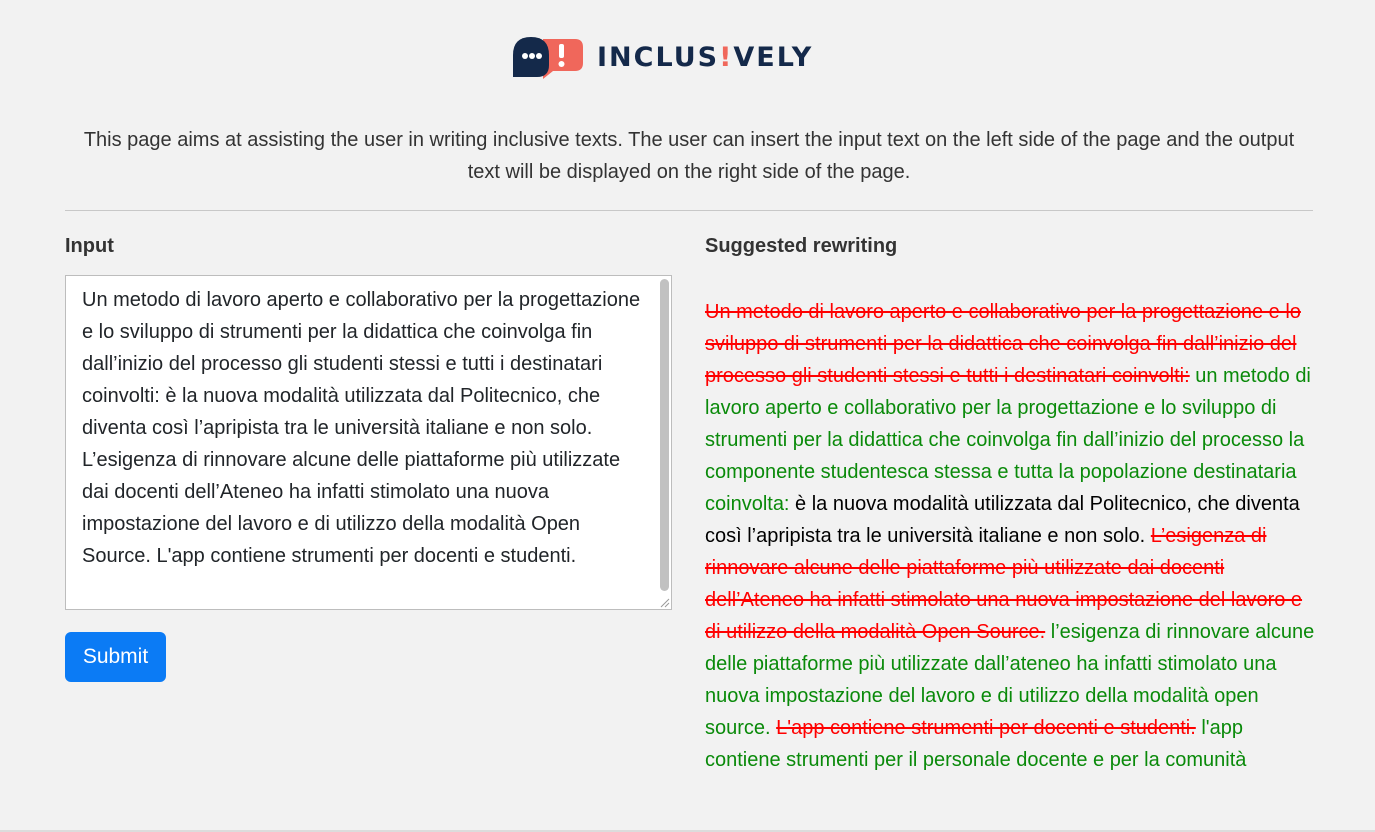 The image size is (1375, 832). I want to click on resize-grip-icon, so click(664, 602).